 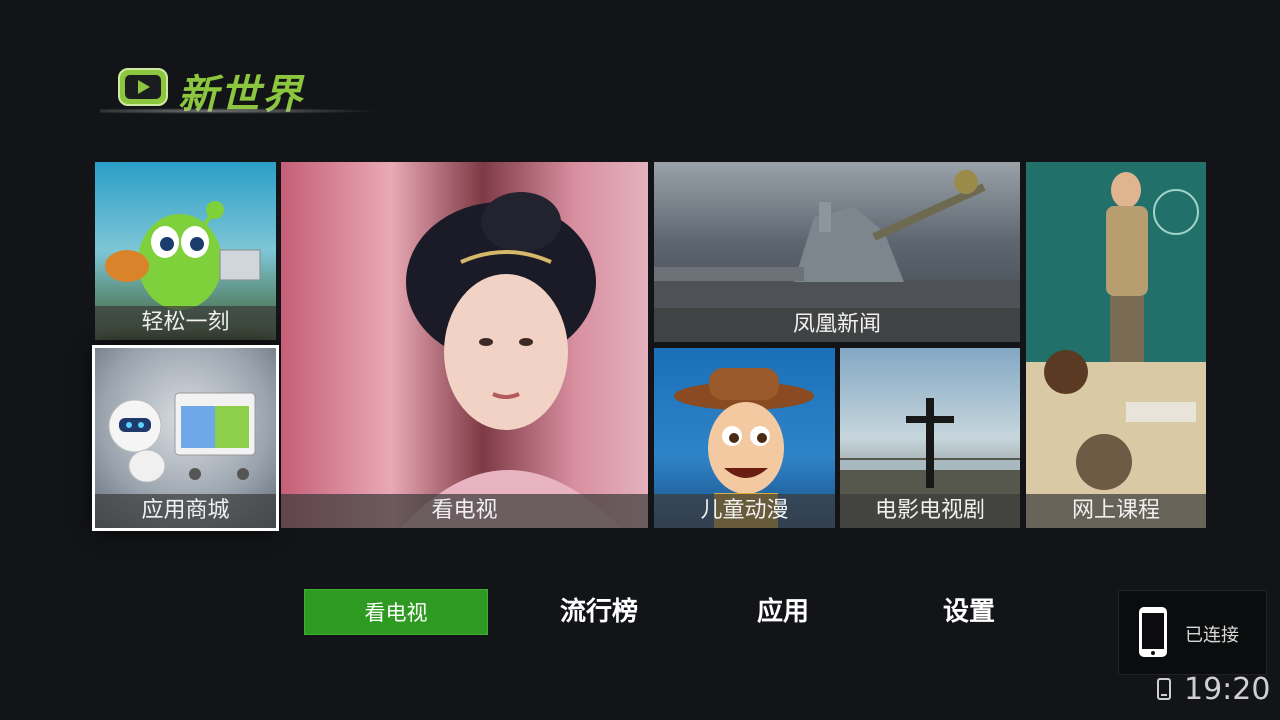 I want to click on connection-status-text: 已连接, so click(x=1212, y=635).